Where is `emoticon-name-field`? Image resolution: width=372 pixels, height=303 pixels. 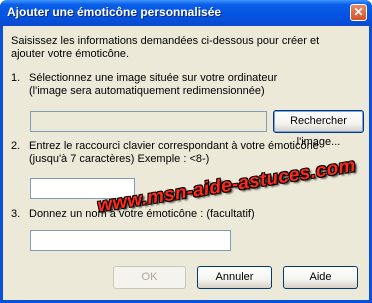
emoticon-name-field is located at coordinates (130, 240).